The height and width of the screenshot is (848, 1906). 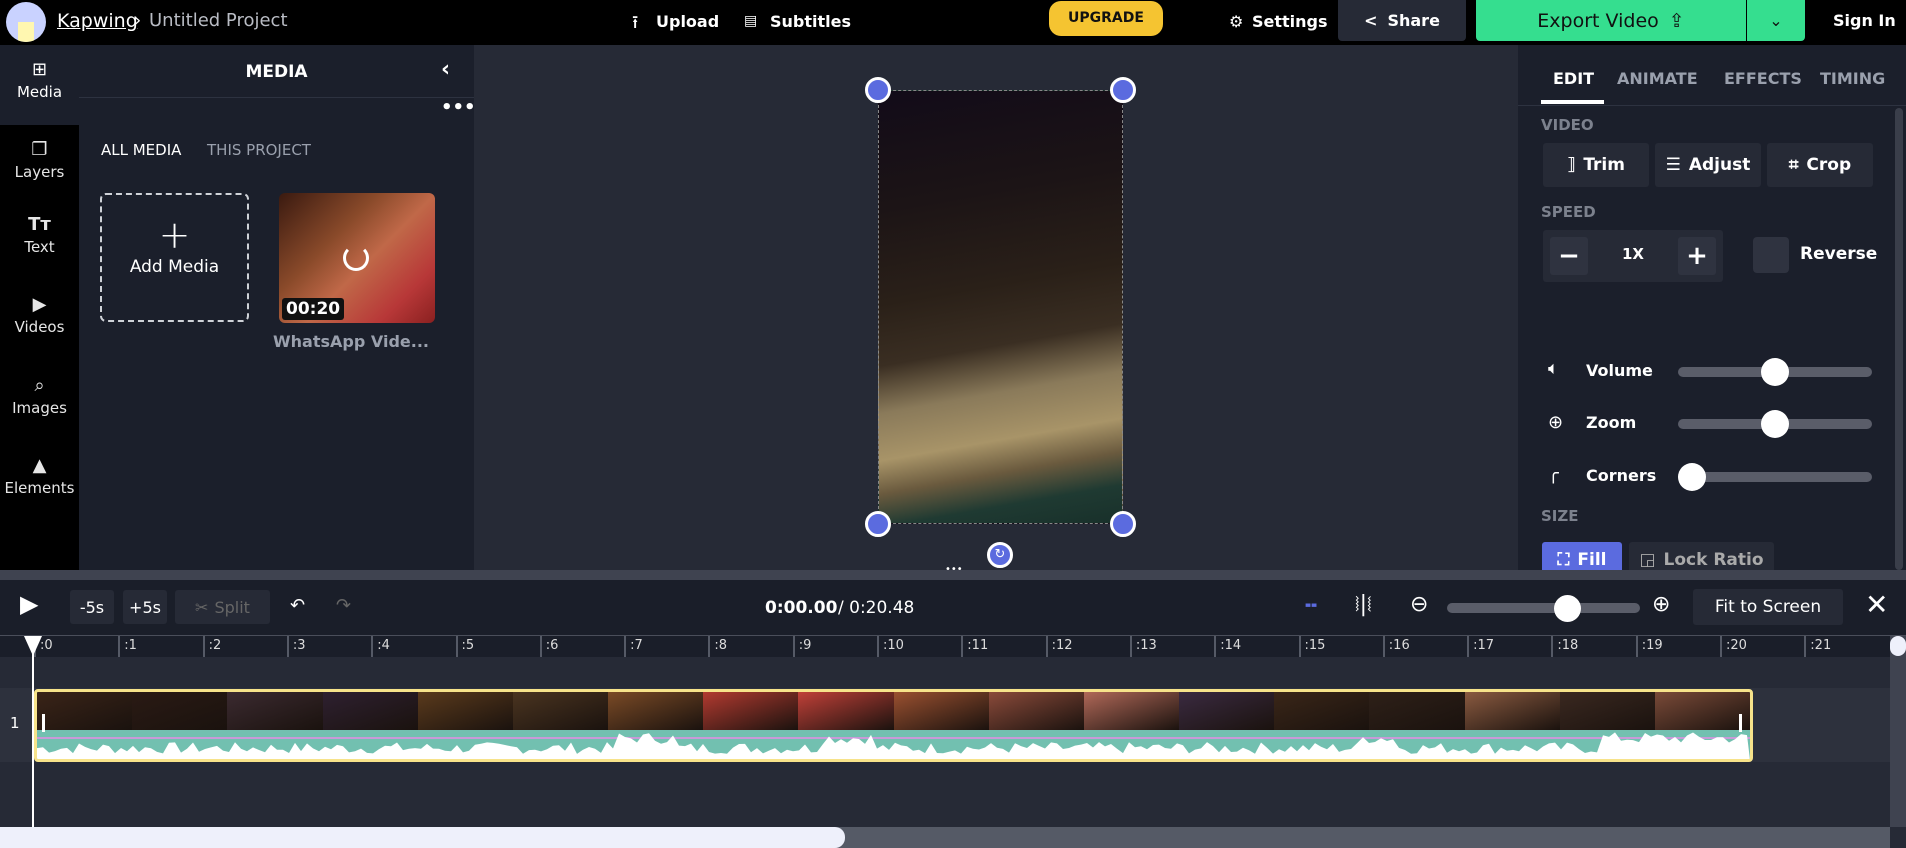 What do you see at coordinates (1820, 165) in the screenshot?
I see `crop-button: ⌗ Crop` at bounding box center [1820, 165].